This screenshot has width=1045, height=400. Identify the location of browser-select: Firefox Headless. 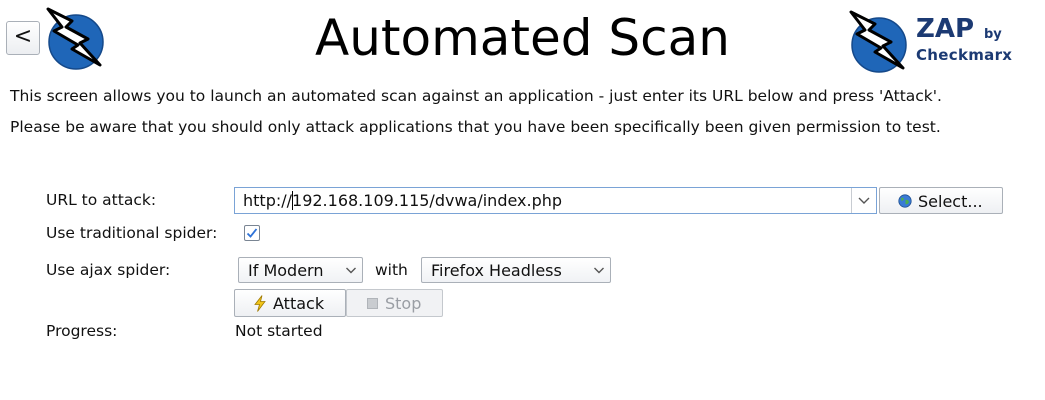
(516, 270).